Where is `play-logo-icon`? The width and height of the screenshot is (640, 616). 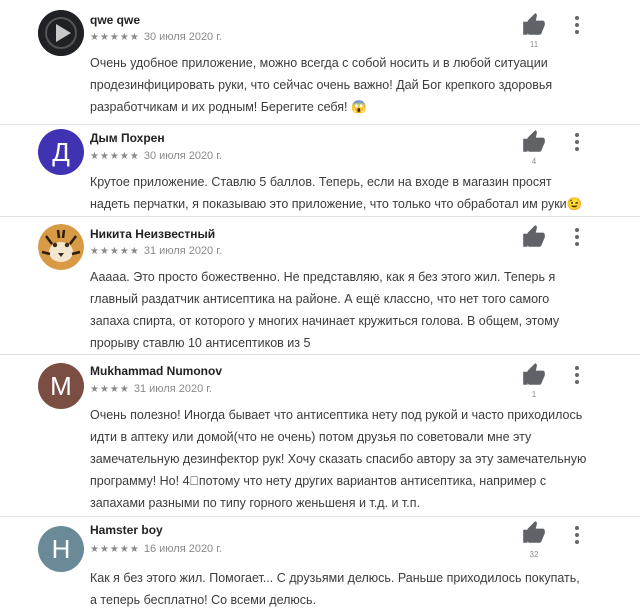
play-logo-icon is located at coordinates (61, 33).